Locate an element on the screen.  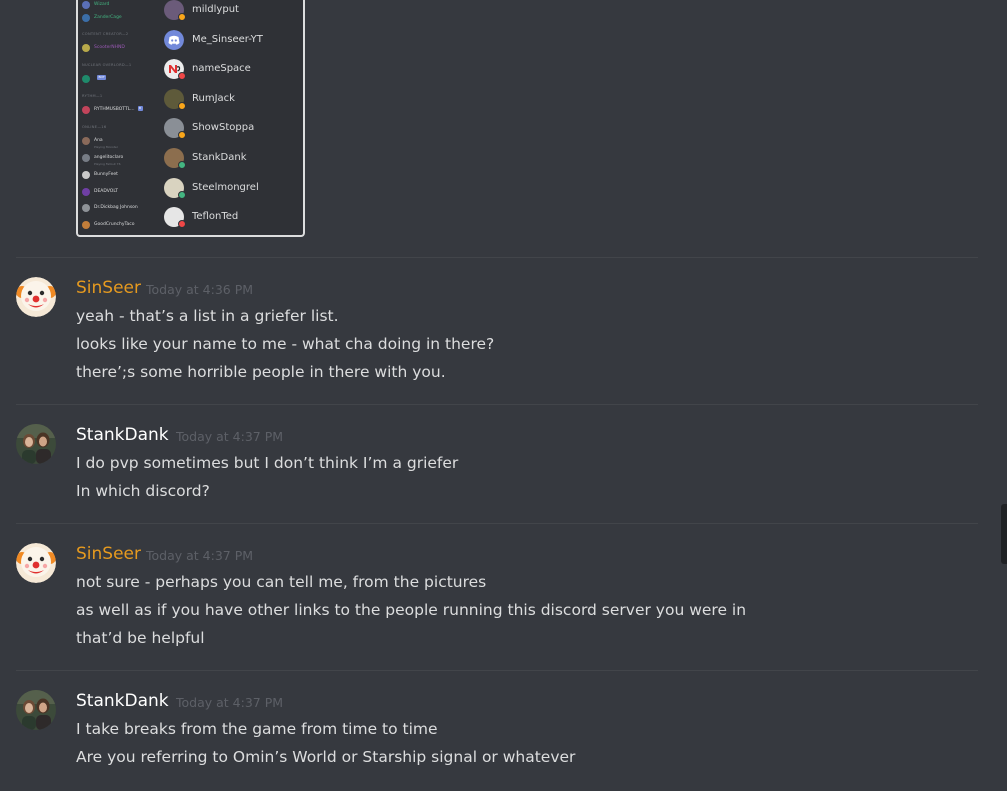
bot-tag: BOT is located at coordinates (102, 77).